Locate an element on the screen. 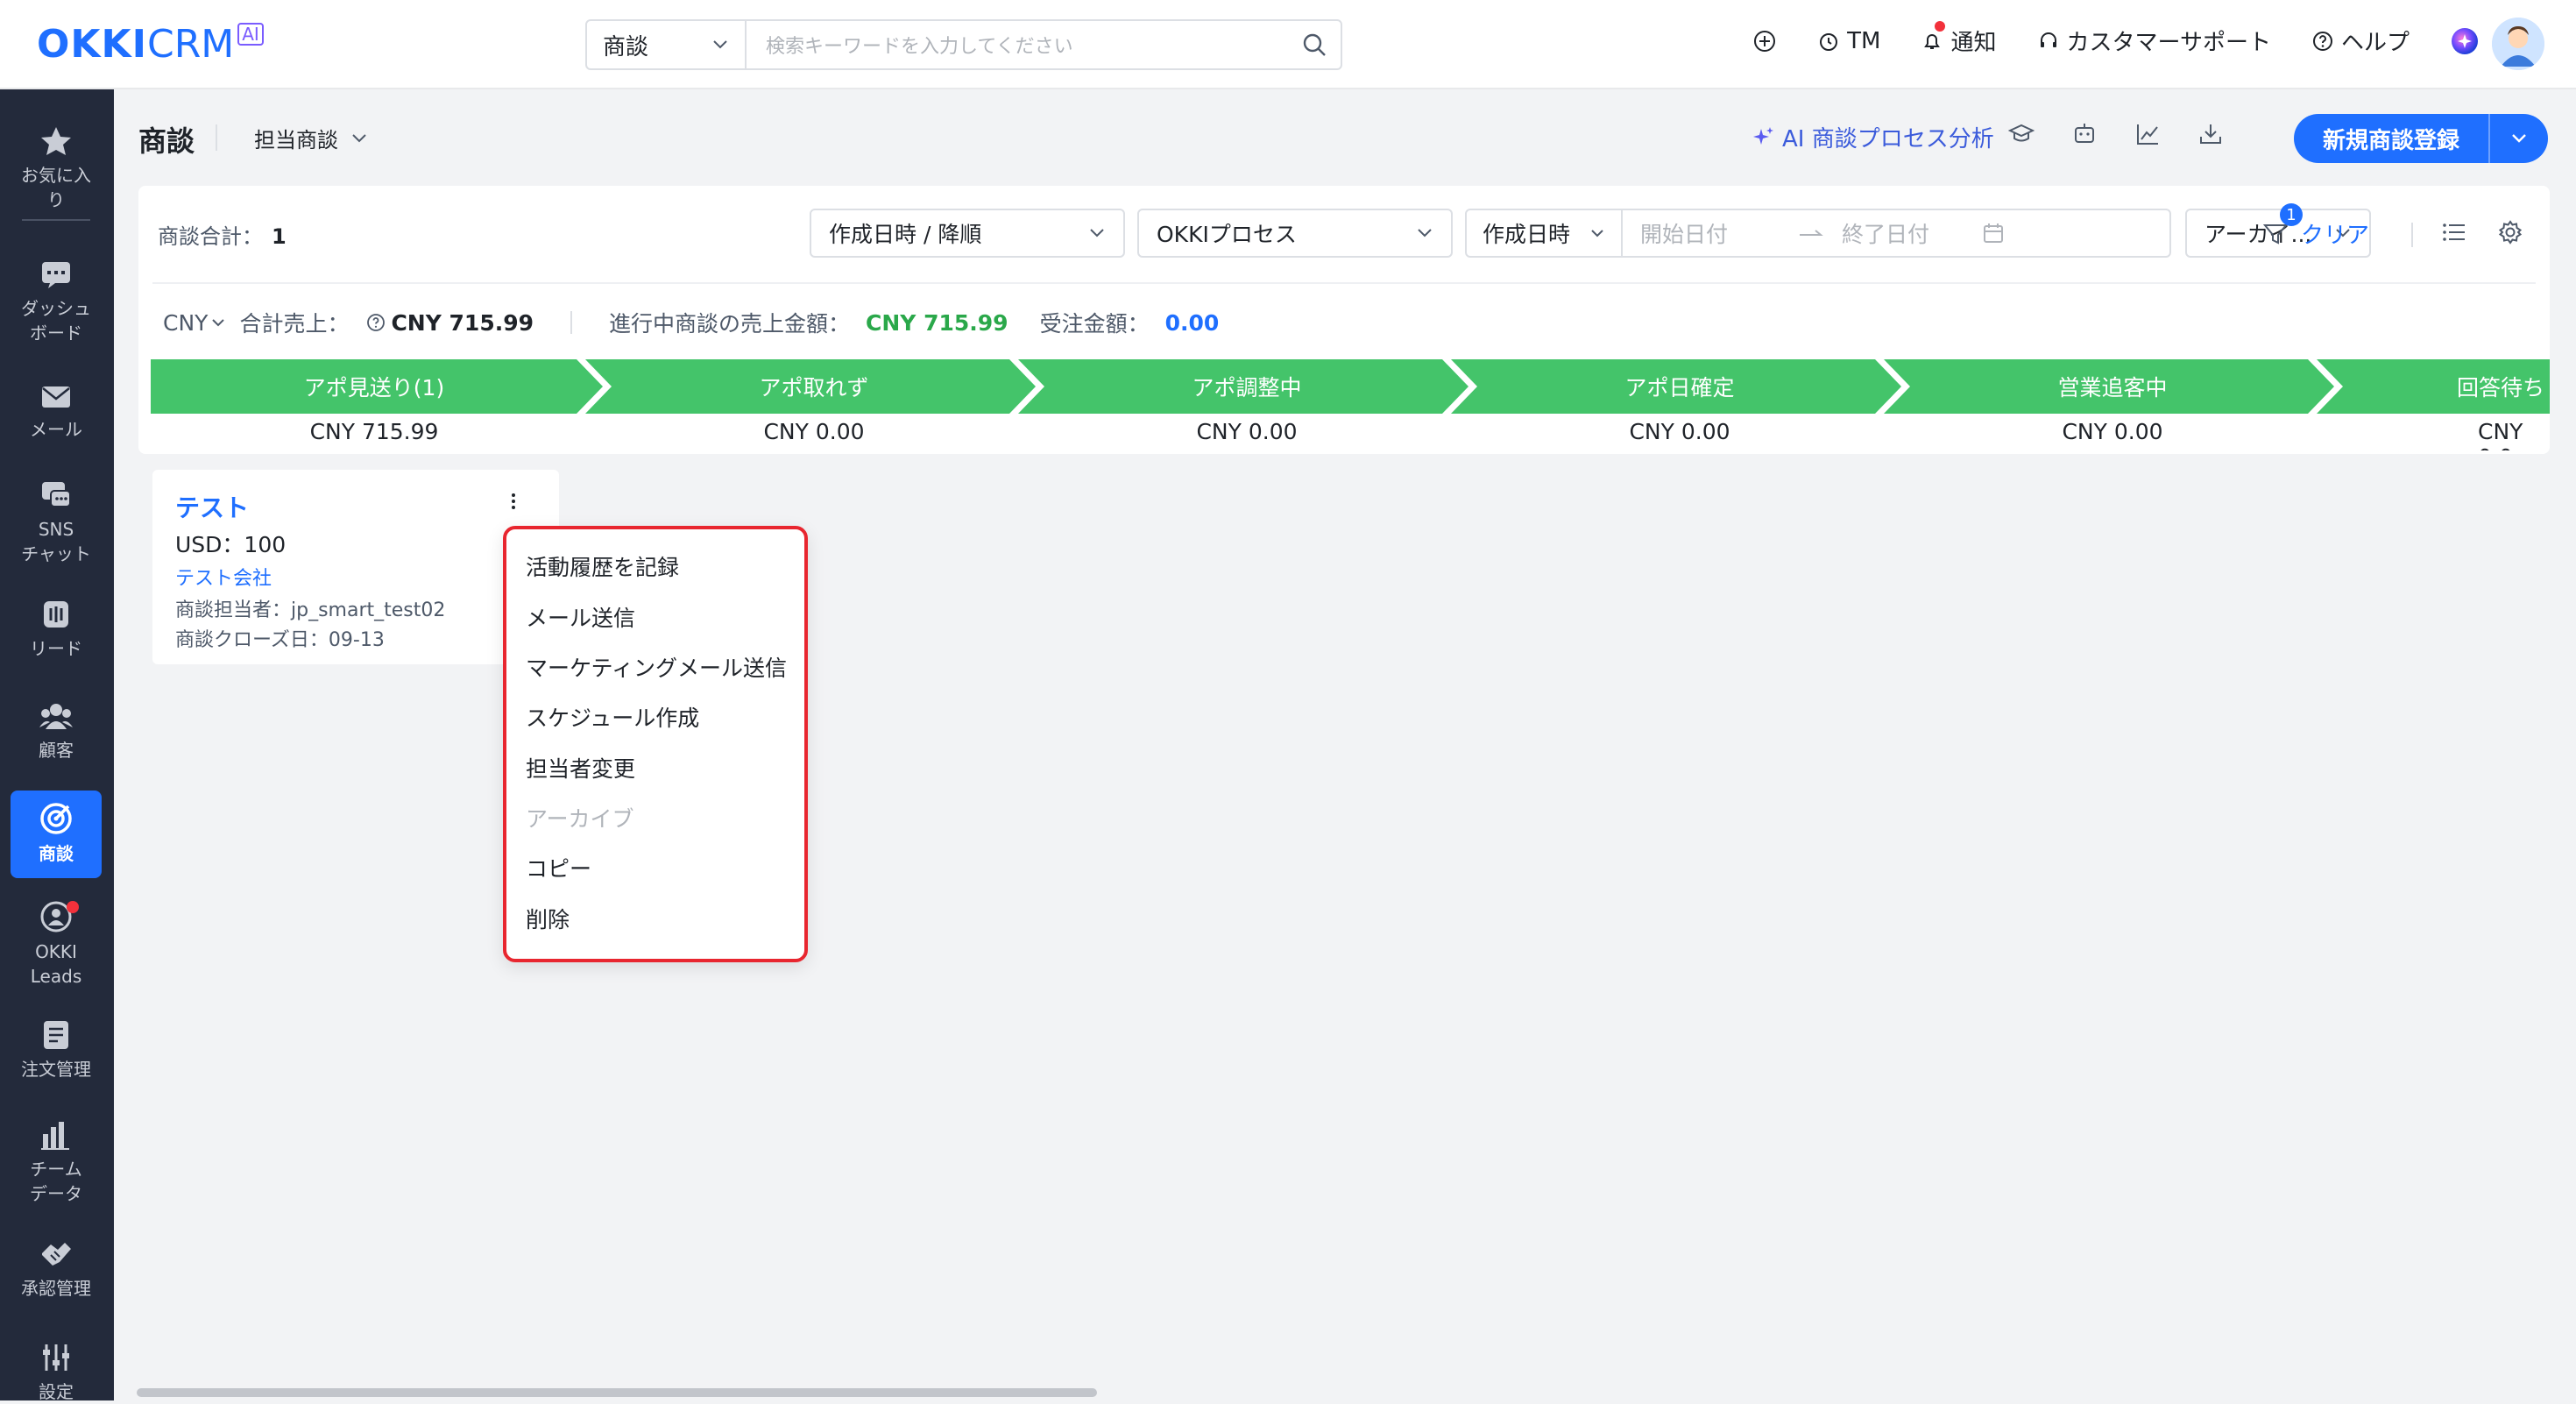 The height and width of the screenshot is (1404, 2576). add-button is located at coordinates (1764, 41).